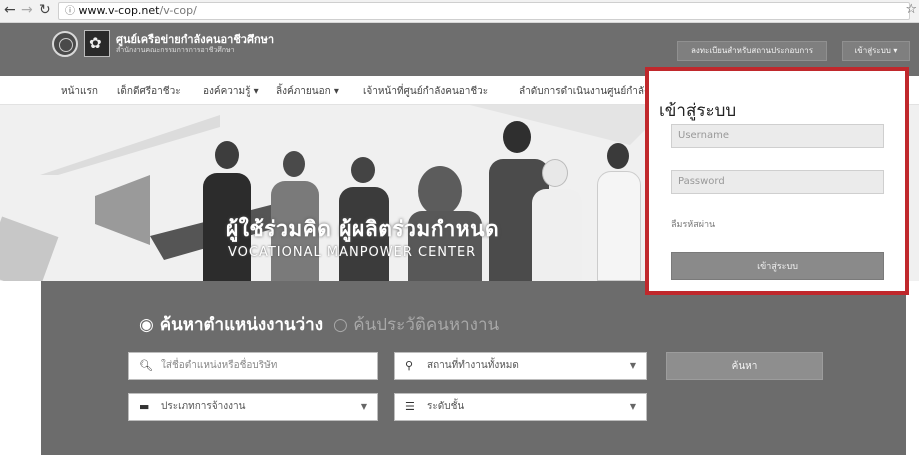 The width and height of the screenshot is (919, 455). I want to click on emblem-logo, so click(65, 44).